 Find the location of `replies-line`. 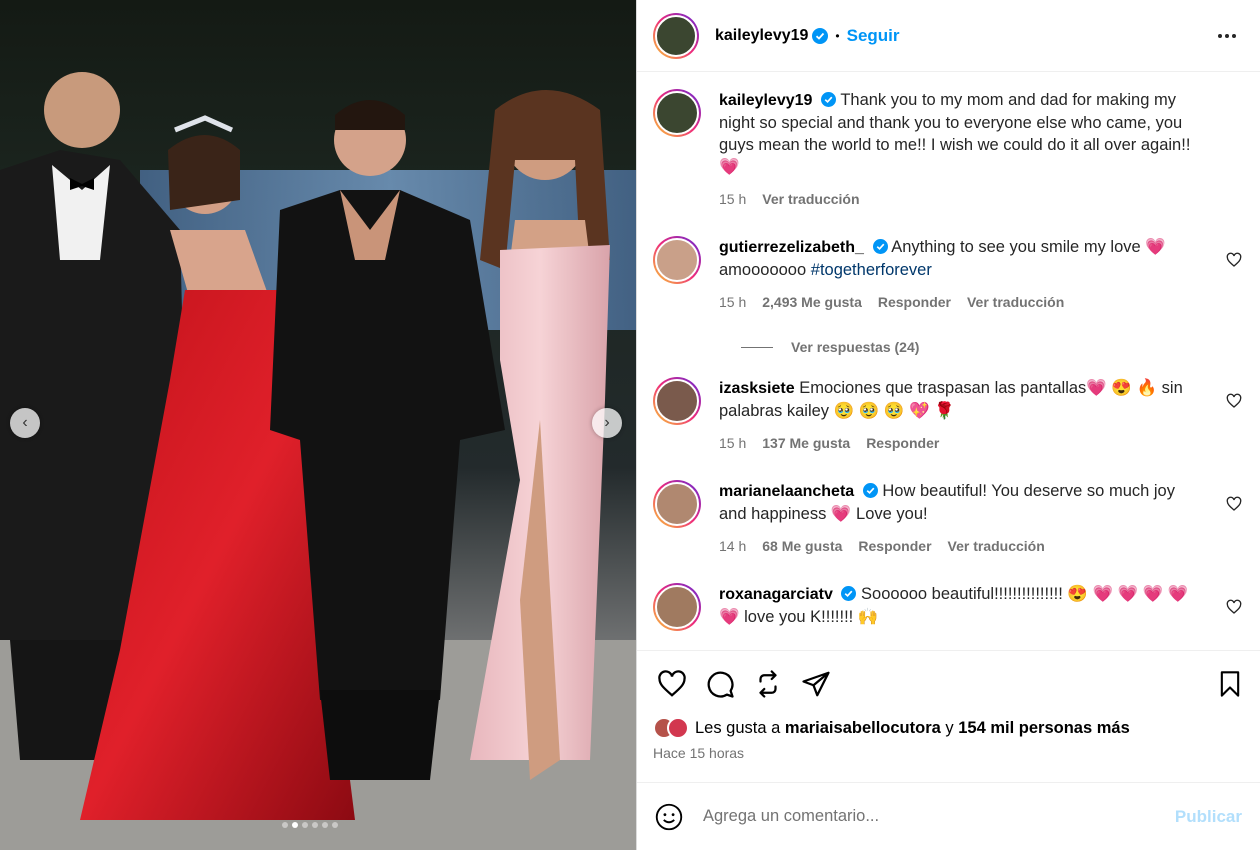

replies-line is located at coordinates (757, 347).